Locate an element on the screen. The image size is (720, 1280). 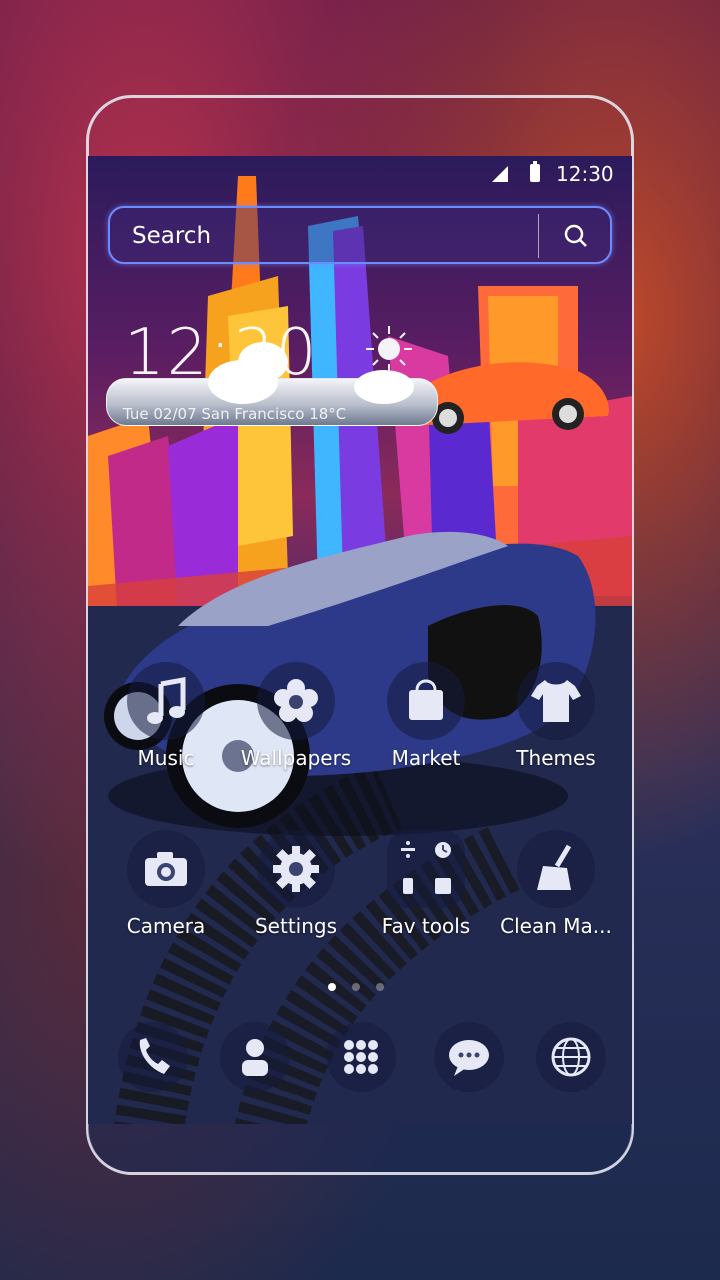
app-settings: Settings is located at coordinates (296, 884).